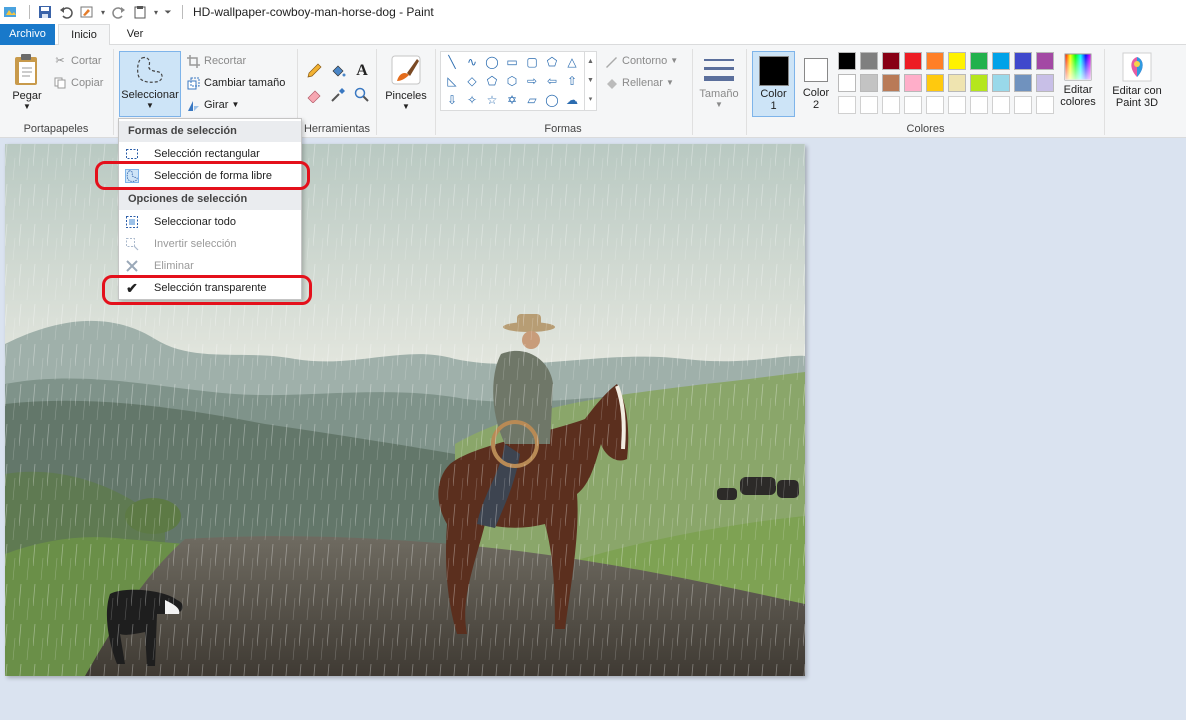  What do you see at coordinates (193, 61) in the screenshot?
I see `crop-icon` at bounding box center [193, 61].